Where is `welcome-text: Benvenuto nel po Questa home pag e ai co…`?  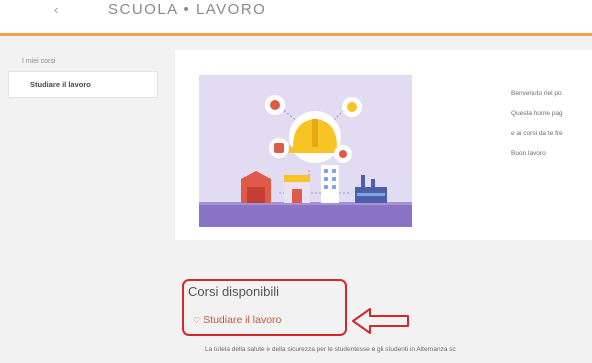
welcome-text: Benvenuto nel po Questa home pag e ai co… is located at coordinates (551, 124).